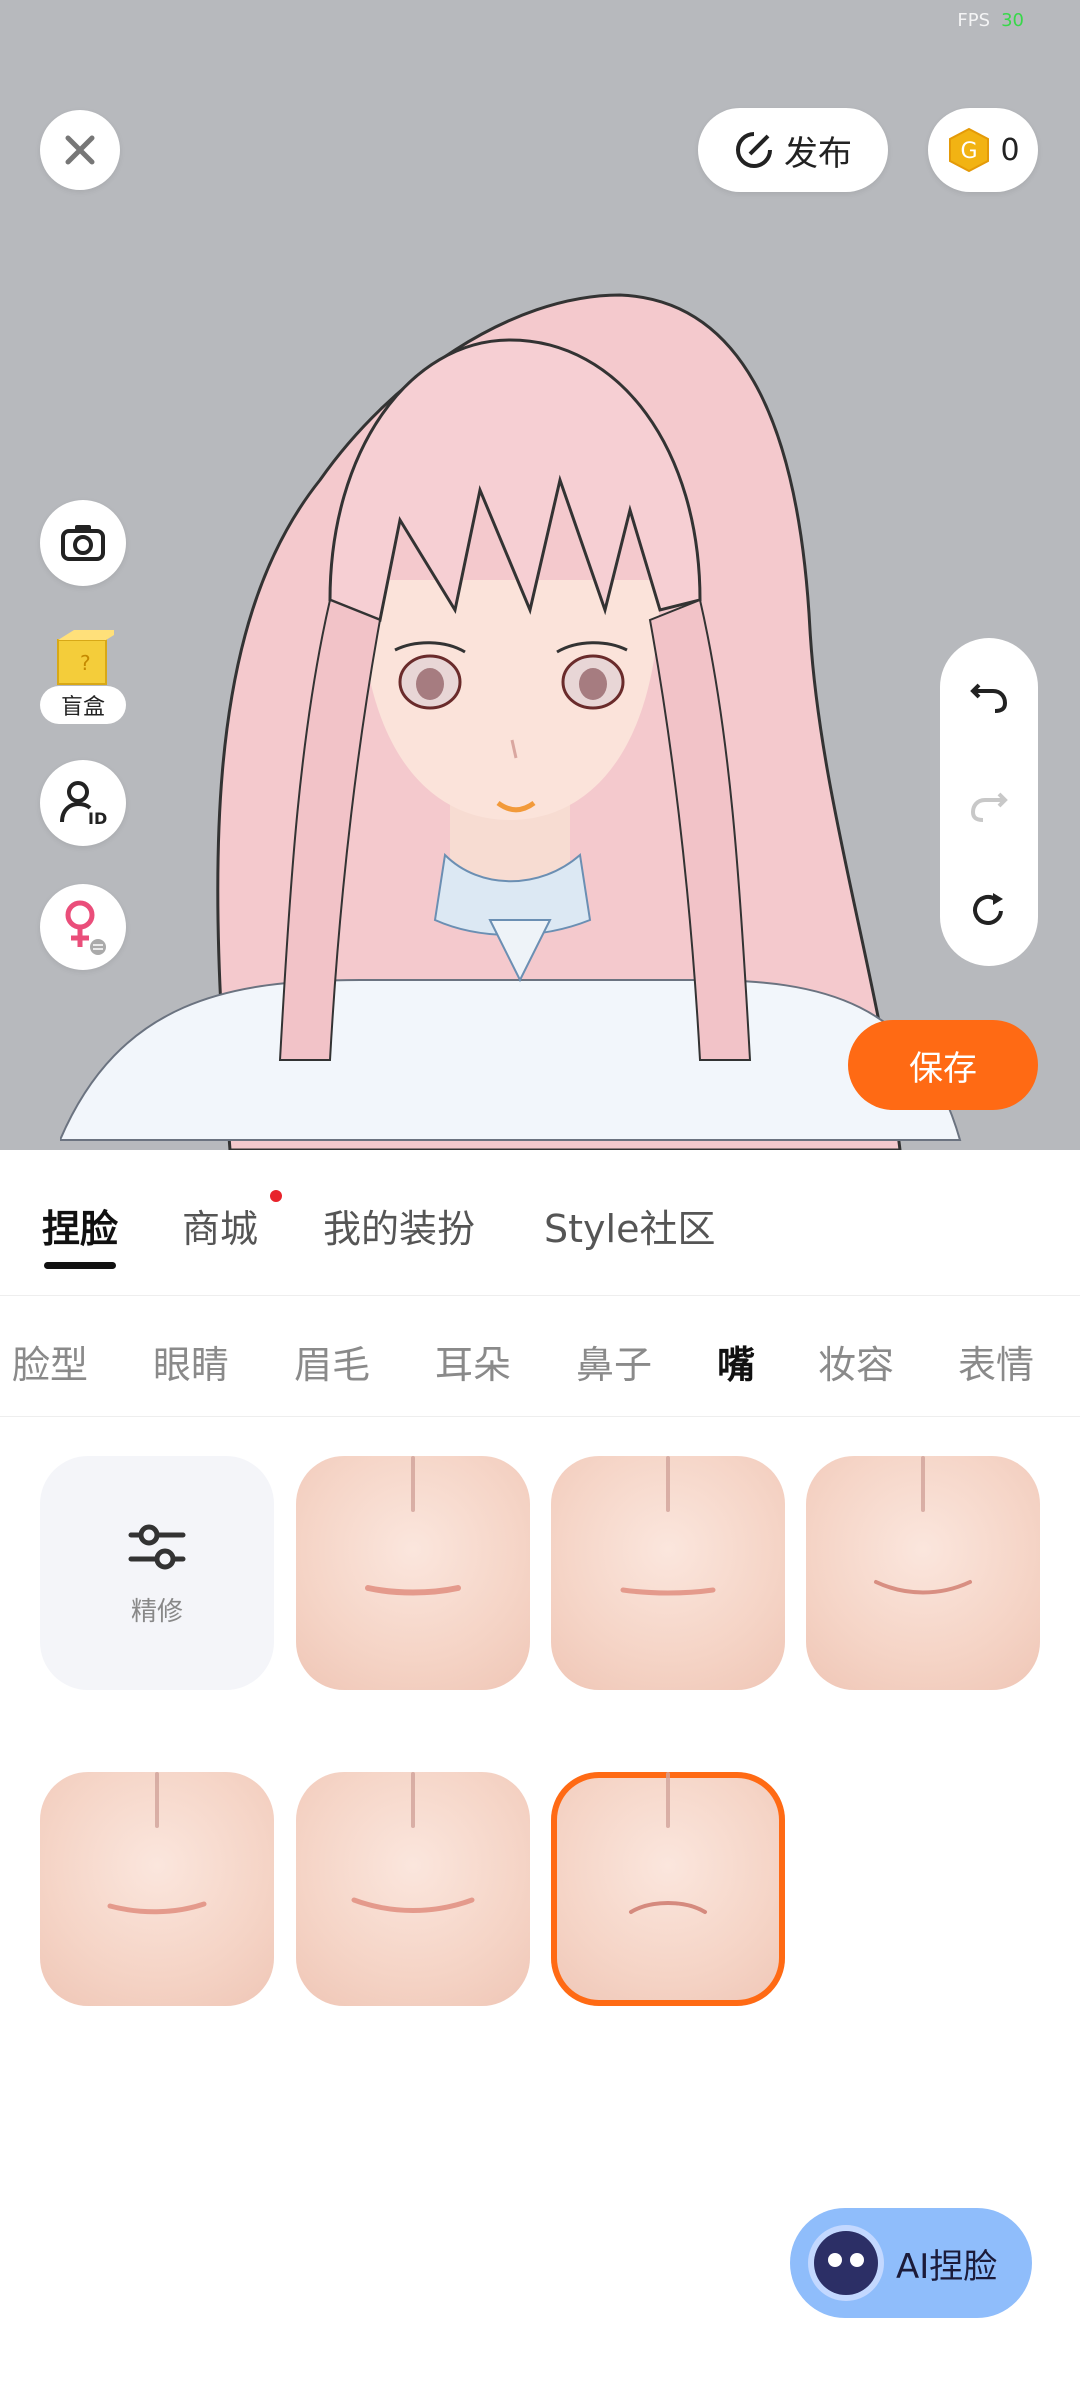 This screenshot has width=1080, height=2400. Describe the element at coordinates (157, 1546) in the screenshot. I see `sliders-icon` at that location.